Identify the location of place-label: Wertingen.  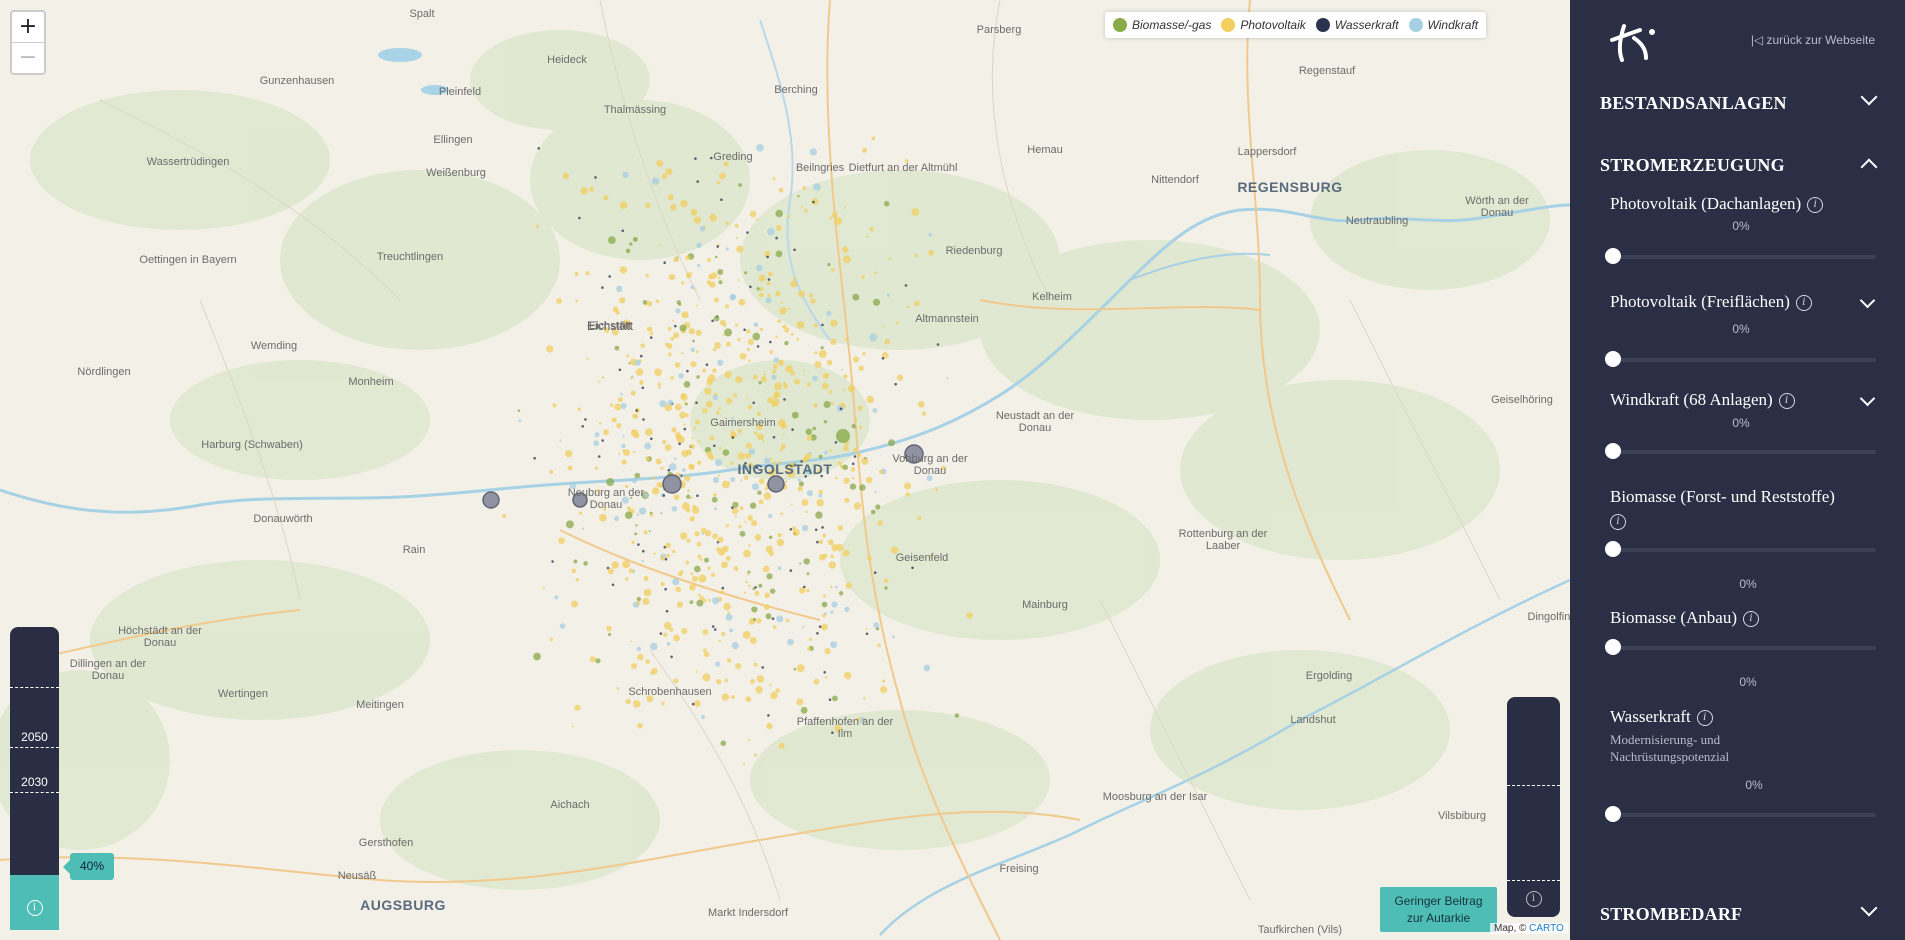
(243, 694).